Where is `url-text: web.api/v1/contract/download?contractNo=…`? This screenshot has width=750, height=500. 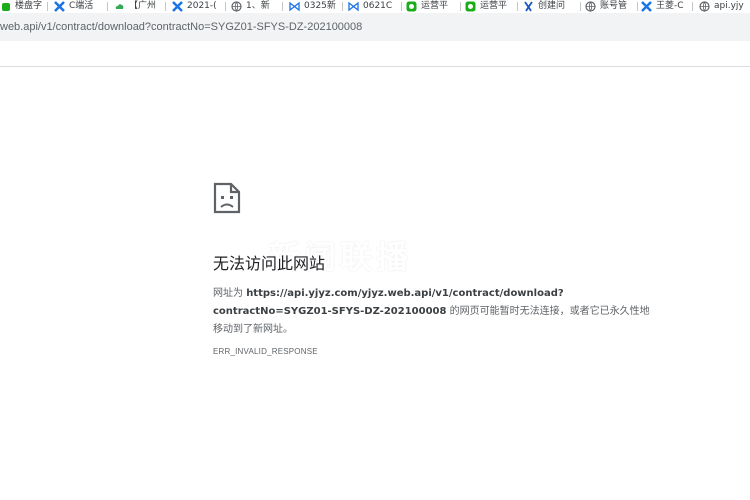
url-text: web.api/v1/contract/download?contractNo=… is located at coordinates (181, 27).